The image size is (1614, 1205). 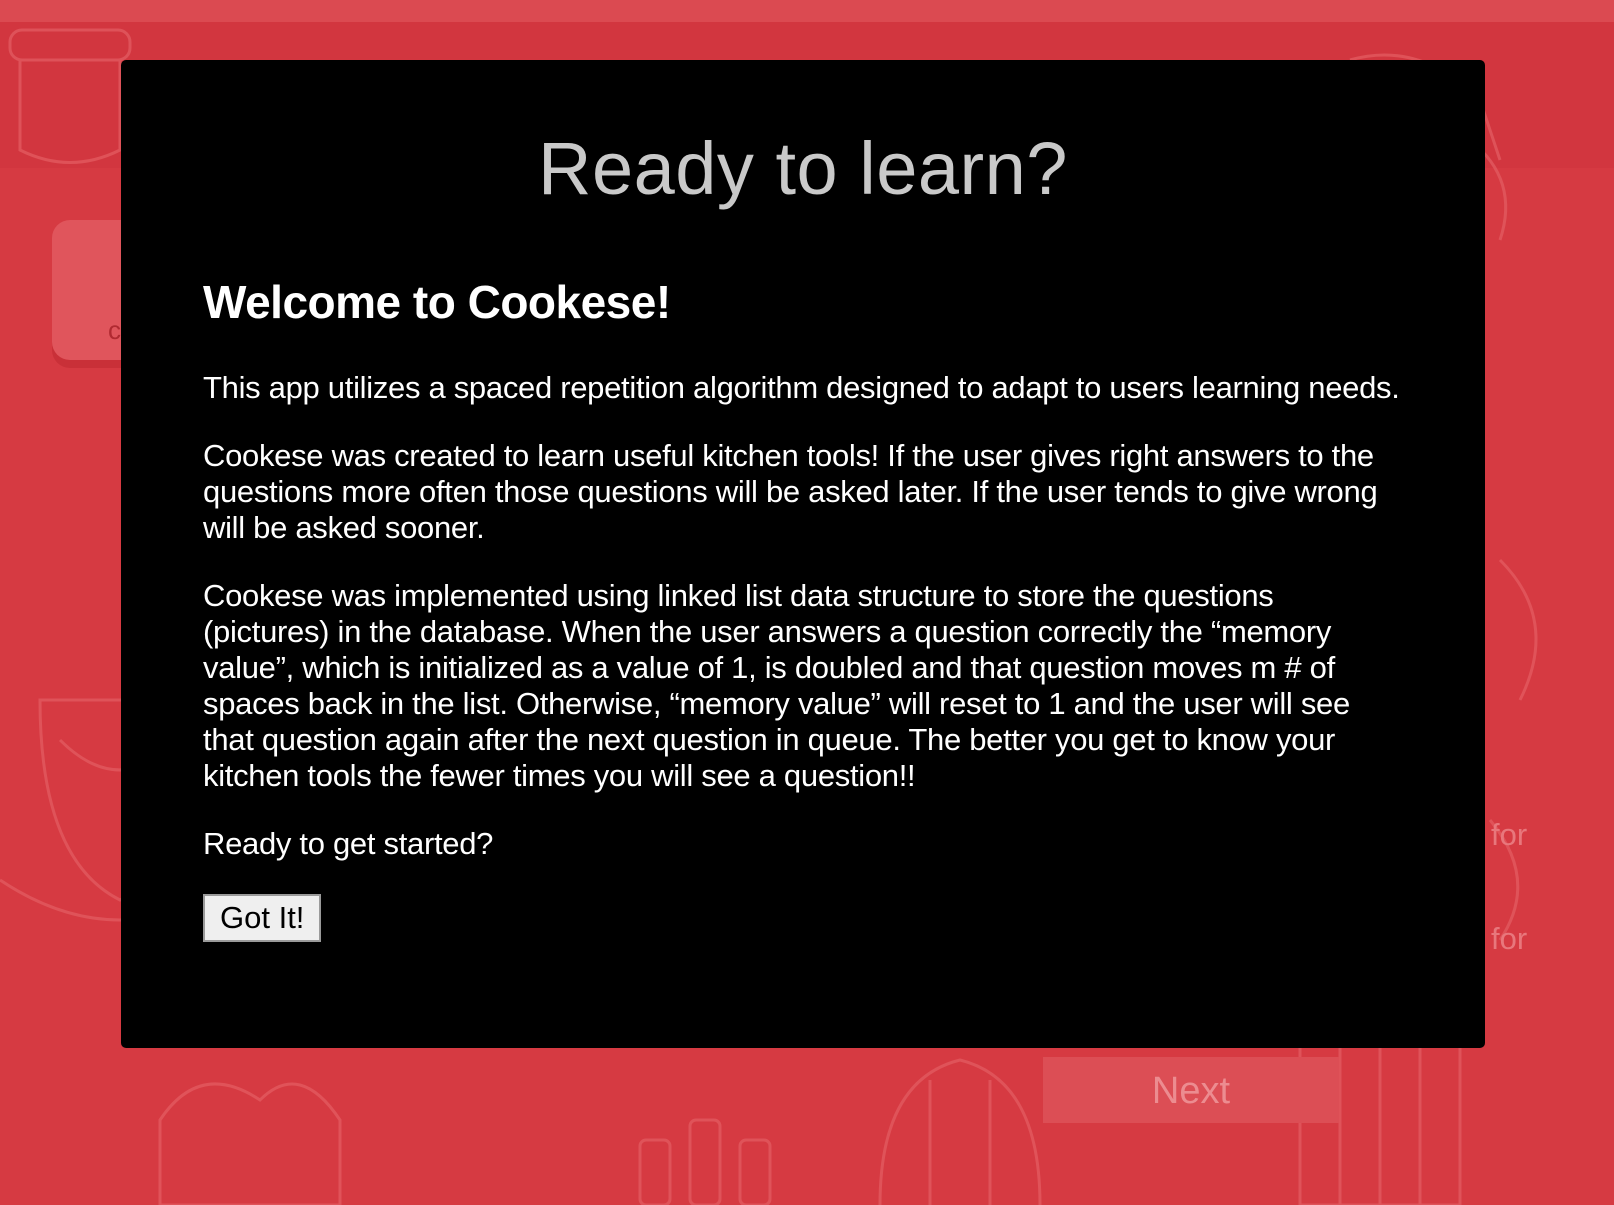 What do you see at coordinates (803, 168) in the screenshot?
I see `modal-title: Ready to learn?` at bounding box center [803, 168].